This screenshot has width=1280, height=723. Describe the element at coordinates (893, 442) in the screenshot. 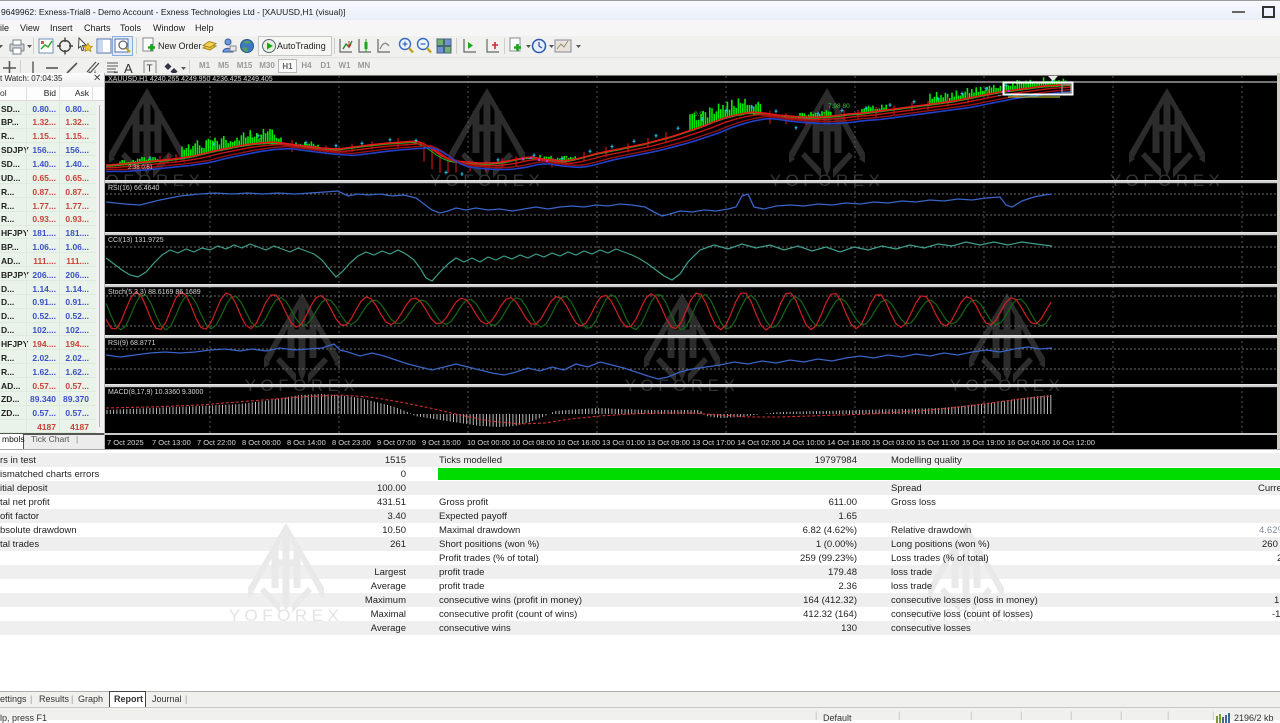

I see `svg-text: 15 Oct 03:00` at that location.